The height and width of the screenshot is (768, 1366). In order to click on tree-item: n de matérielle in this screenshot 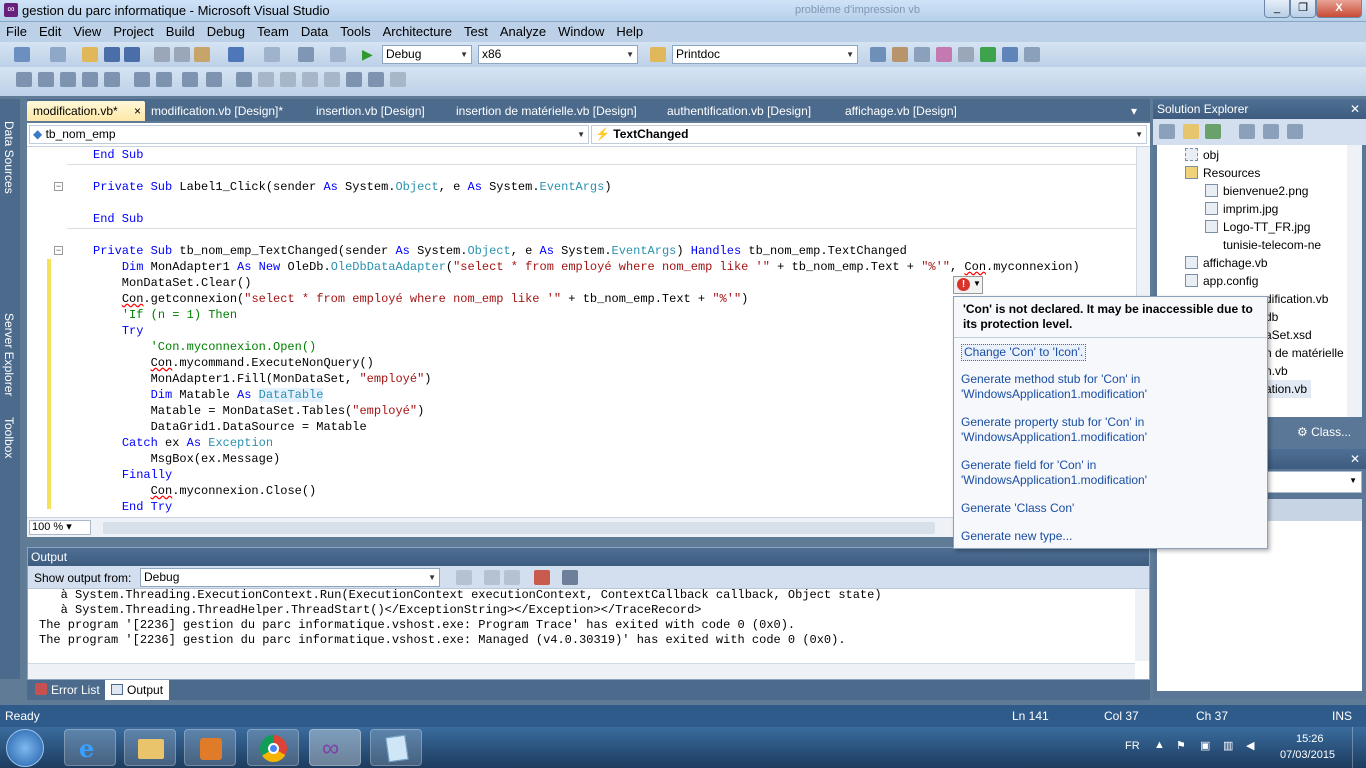, I will do `click(1304, 353)`.